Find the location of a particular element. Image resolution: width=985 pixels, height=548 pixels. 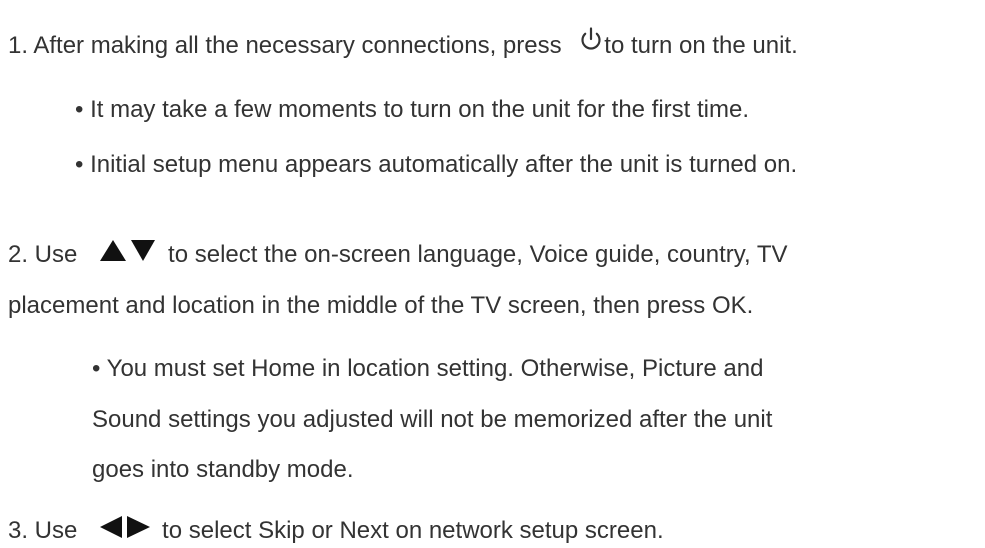

step-1-text-end: to turn on the unit. is located at coordinates (701, 45).